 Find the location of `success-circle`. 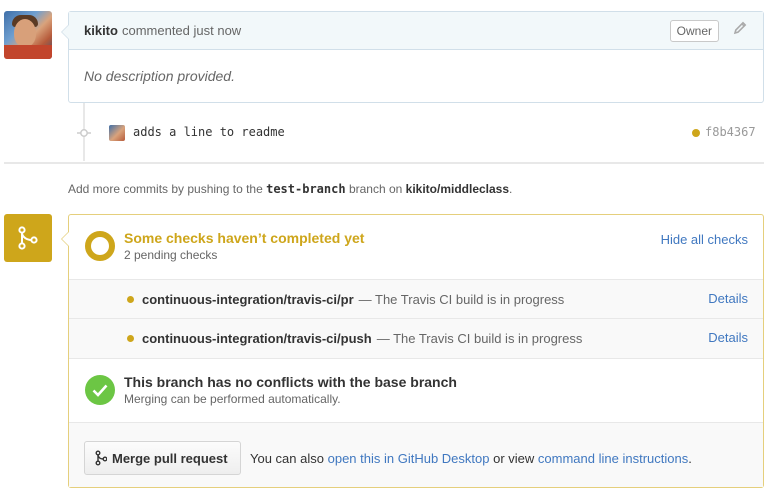

success-circle is located at coordinates (100, 390).